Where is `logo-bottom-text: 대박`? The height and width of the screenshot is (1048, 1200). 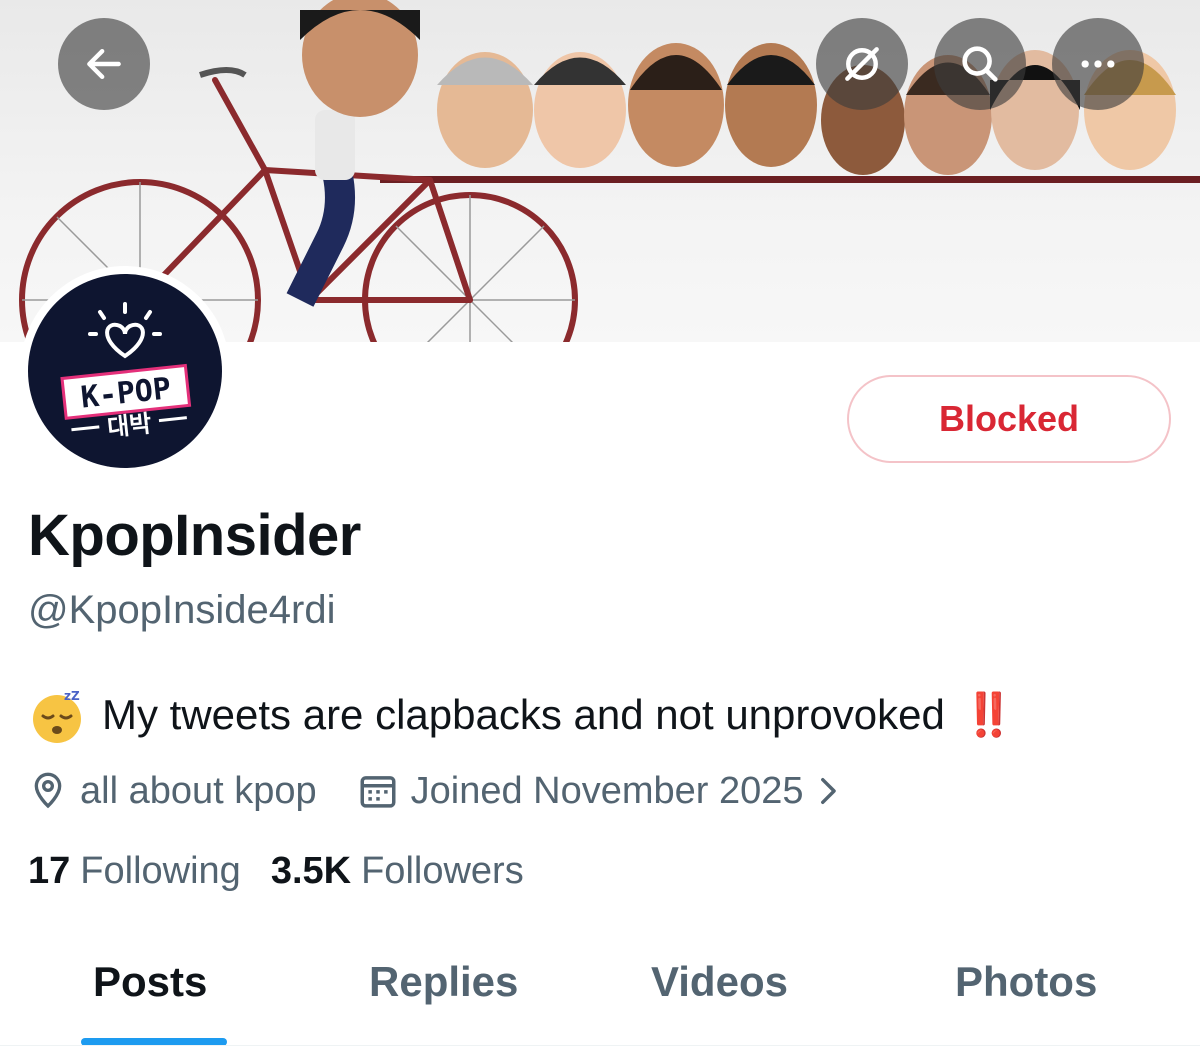 logo-bottom-text: 대박 is located at coordinates (129, 425).